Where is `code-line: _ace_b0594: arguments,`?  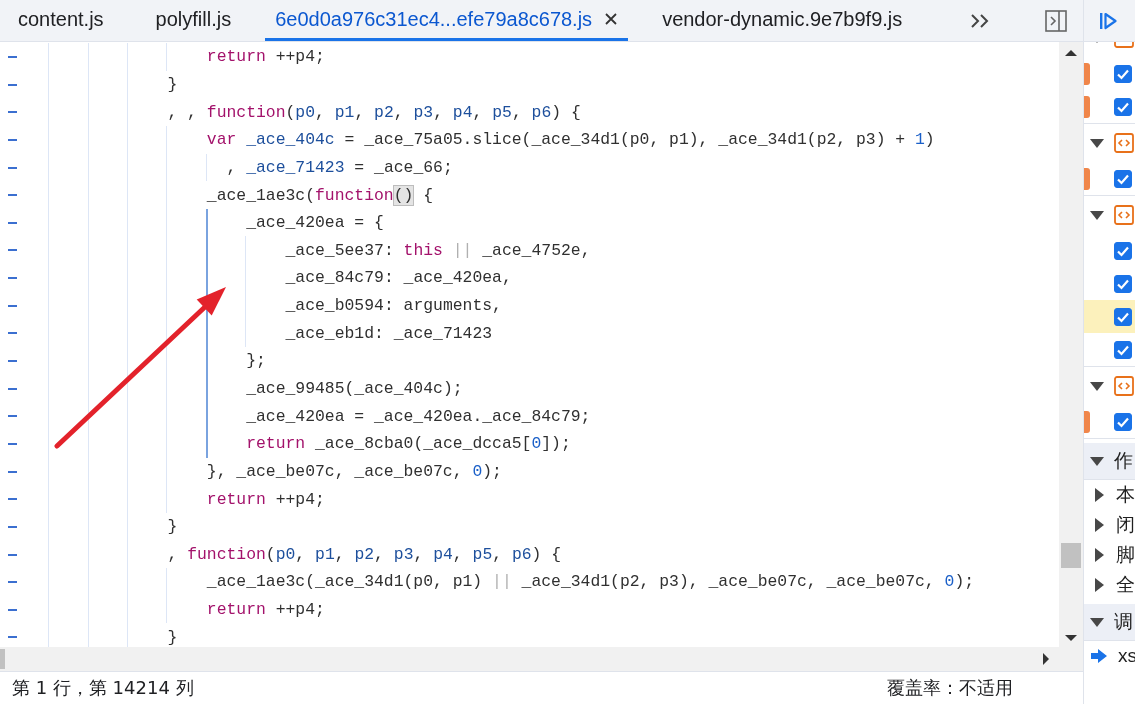
code-line: _ace_b0594: arguments, is located at coordinates (393, 306).